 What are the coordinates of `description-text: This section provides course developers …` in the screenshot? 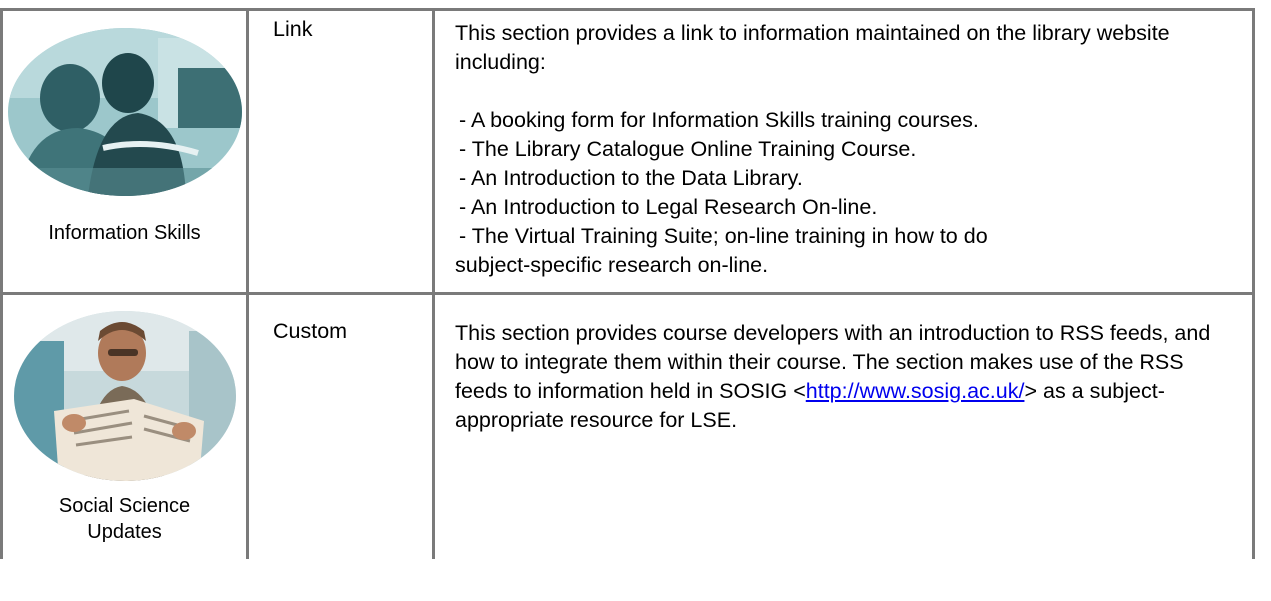 It's located at (846, 377).